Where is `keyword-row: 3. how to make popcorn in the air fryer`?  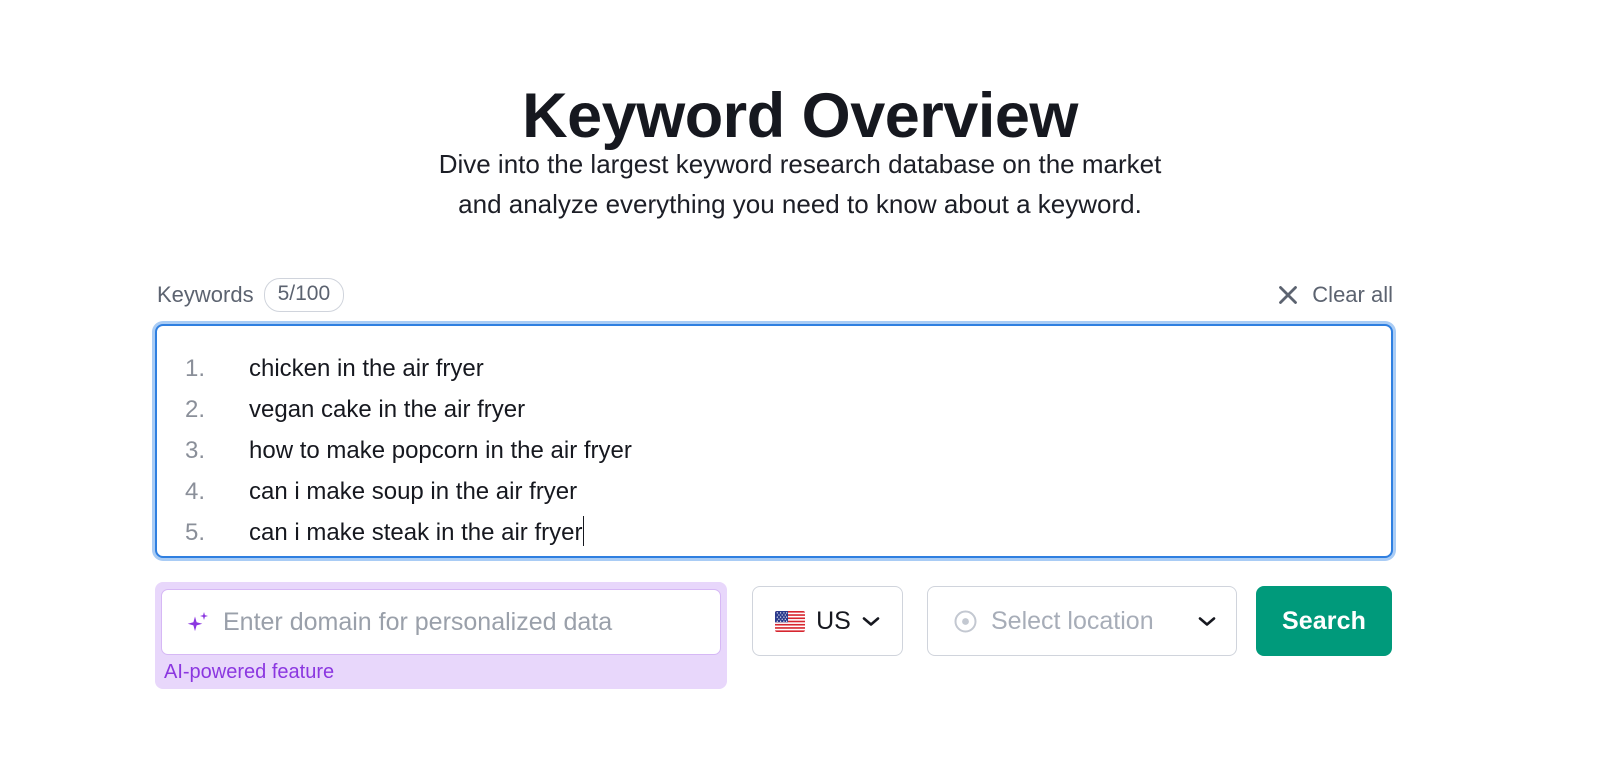 keyword-row: 3. how to make popcorn in the air fryer is located at coordinates (774, 450).